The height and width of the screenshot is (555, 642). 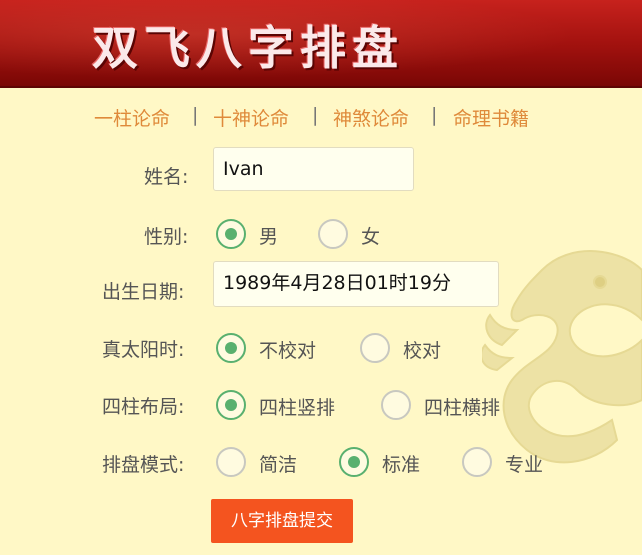 What do you see at coordinates (251, 117) in the screenshot?
I see `nav-link-shishen: 十神论命` at bounding box center [251, 117].